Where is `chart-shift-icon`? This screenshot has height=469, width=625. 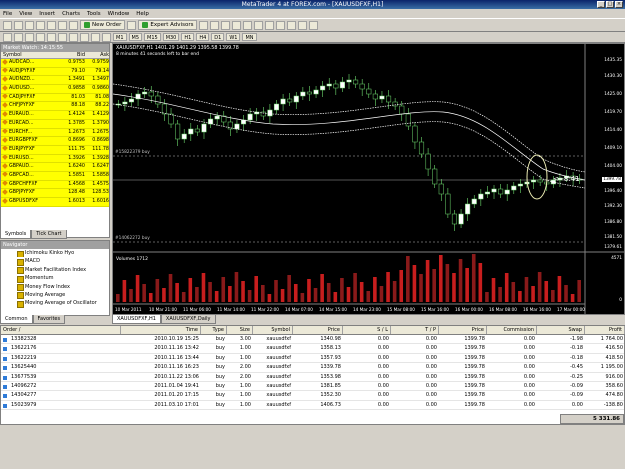
chart-shift-icon is located at coordinates (281, 25).